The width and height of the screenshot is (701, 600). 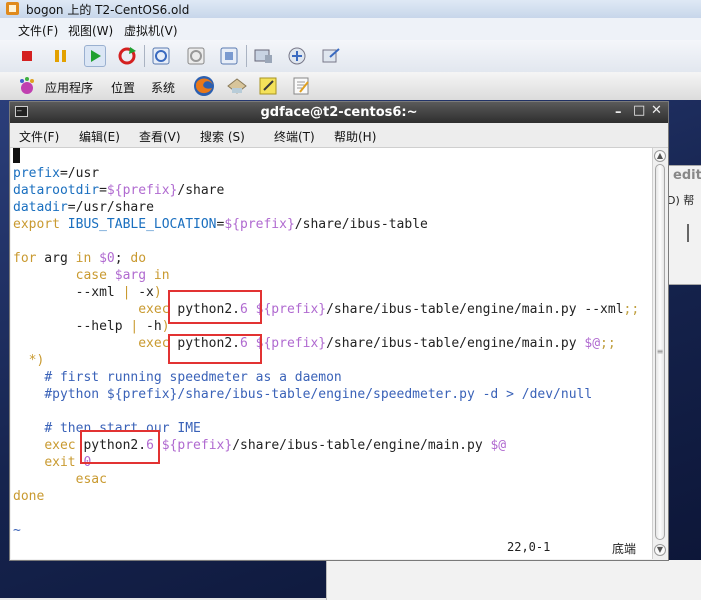 What do you see at coordinates (56, 173) in the screenshot?
I see `code-line: prefix=/usr` at bounding box center [56, 173].